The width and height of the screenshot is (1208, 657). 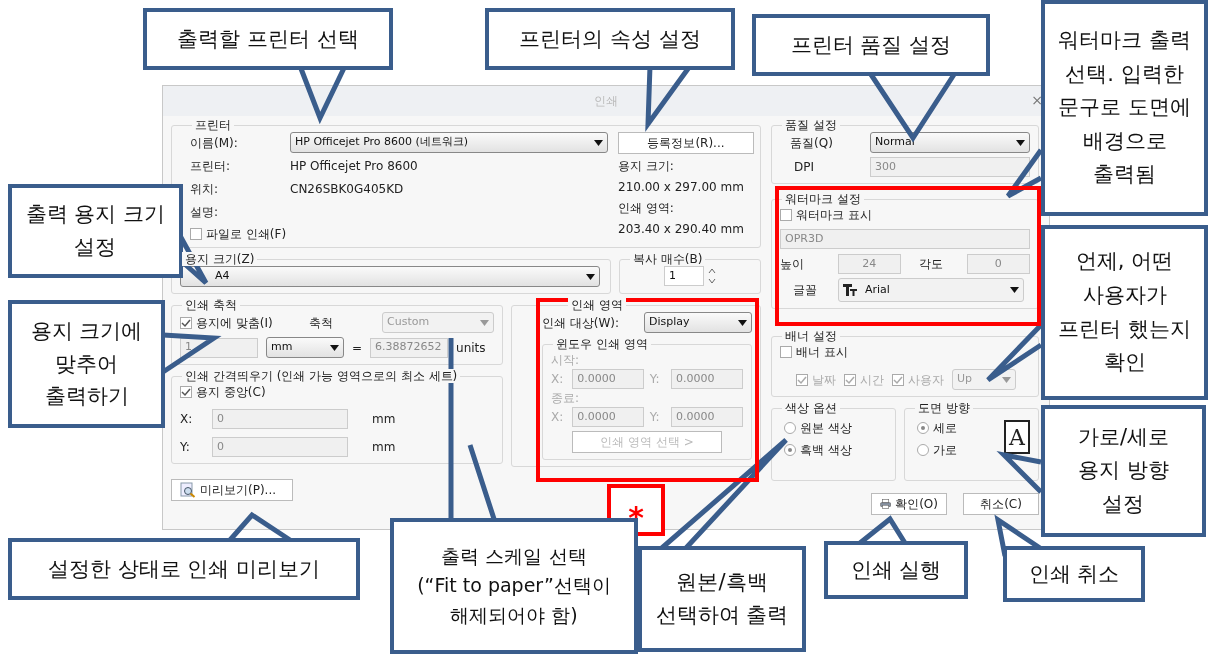 I want to click on checkbox-label: 날짜, so click(x=824, y=380).